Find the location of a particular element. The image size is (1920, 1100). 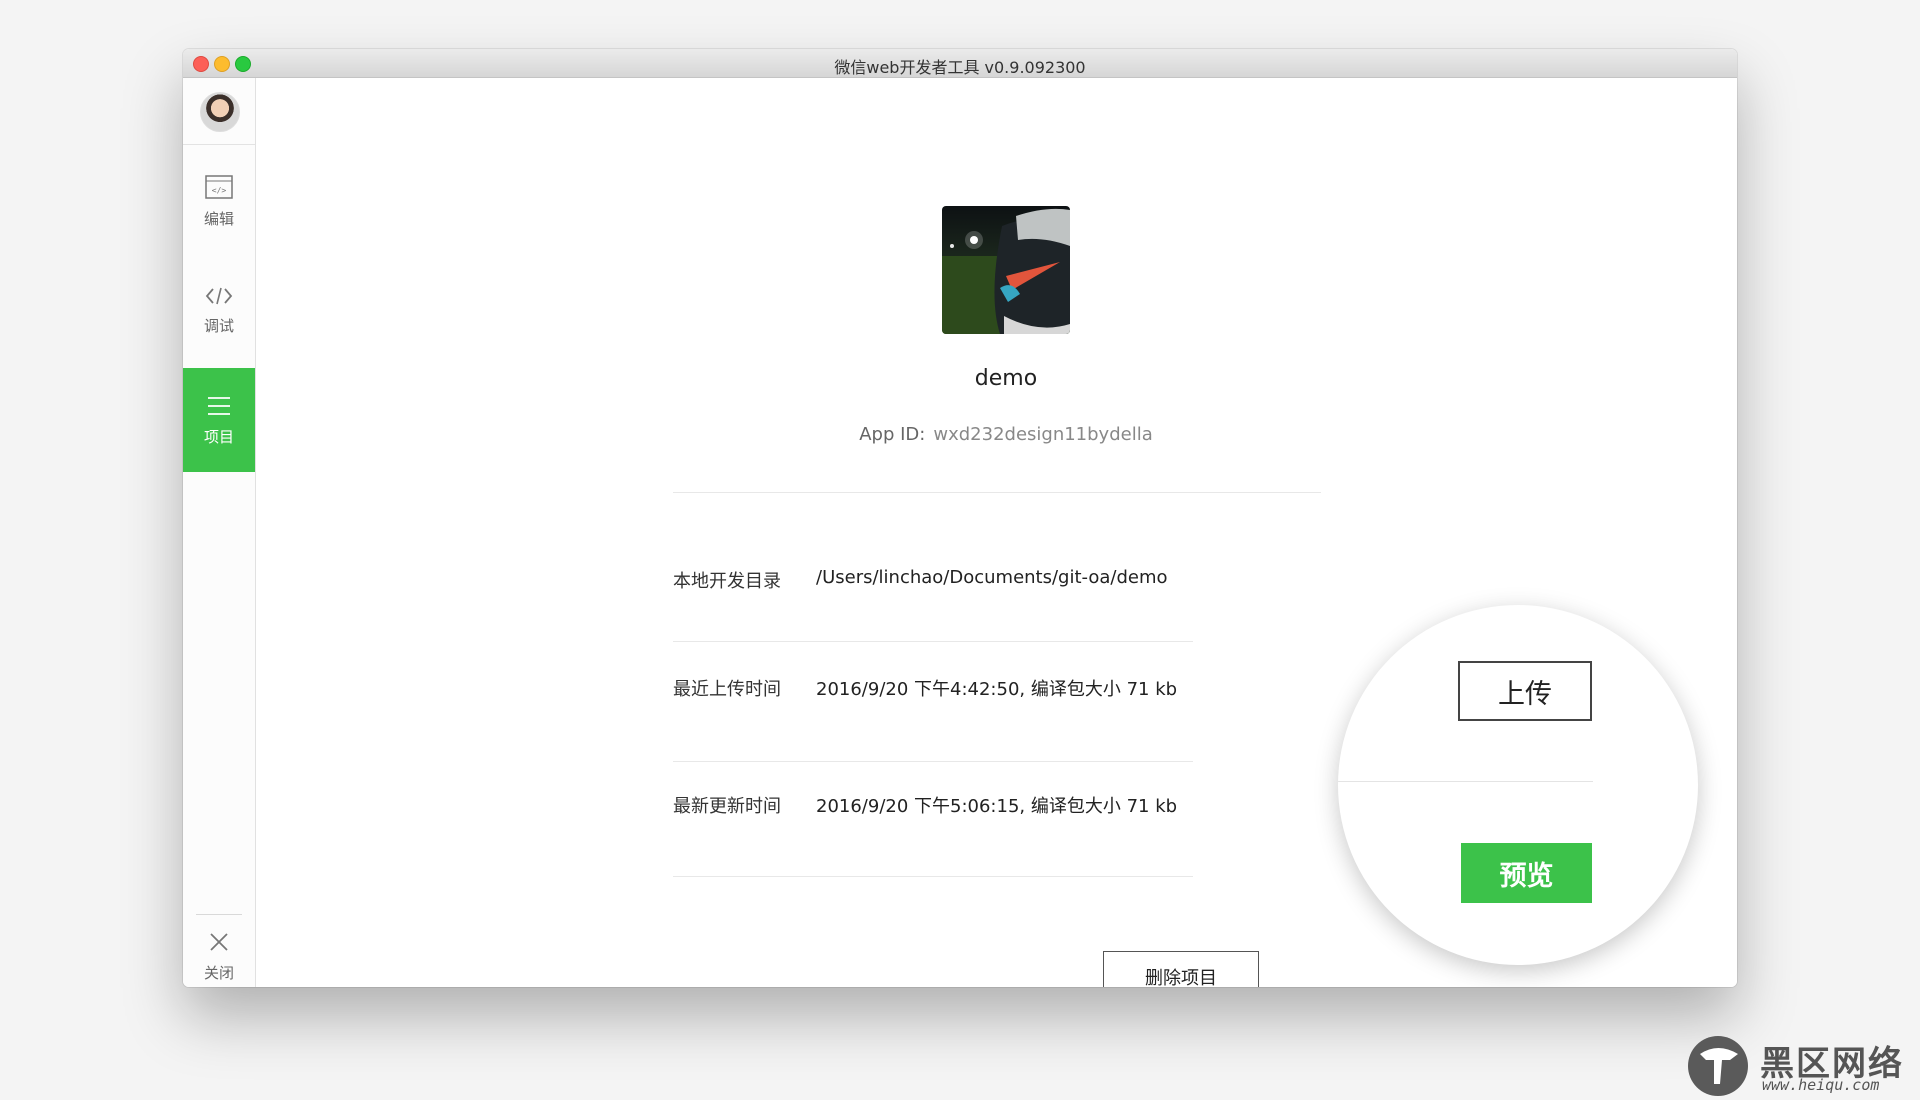

appid-value: wxd232design11bydella is located at coordinates (1043, 434).